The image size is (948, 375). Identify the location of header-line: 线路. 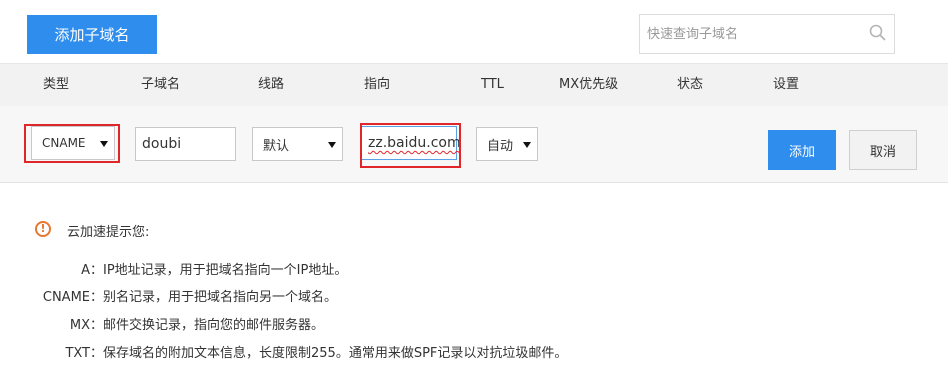
(271, 84).